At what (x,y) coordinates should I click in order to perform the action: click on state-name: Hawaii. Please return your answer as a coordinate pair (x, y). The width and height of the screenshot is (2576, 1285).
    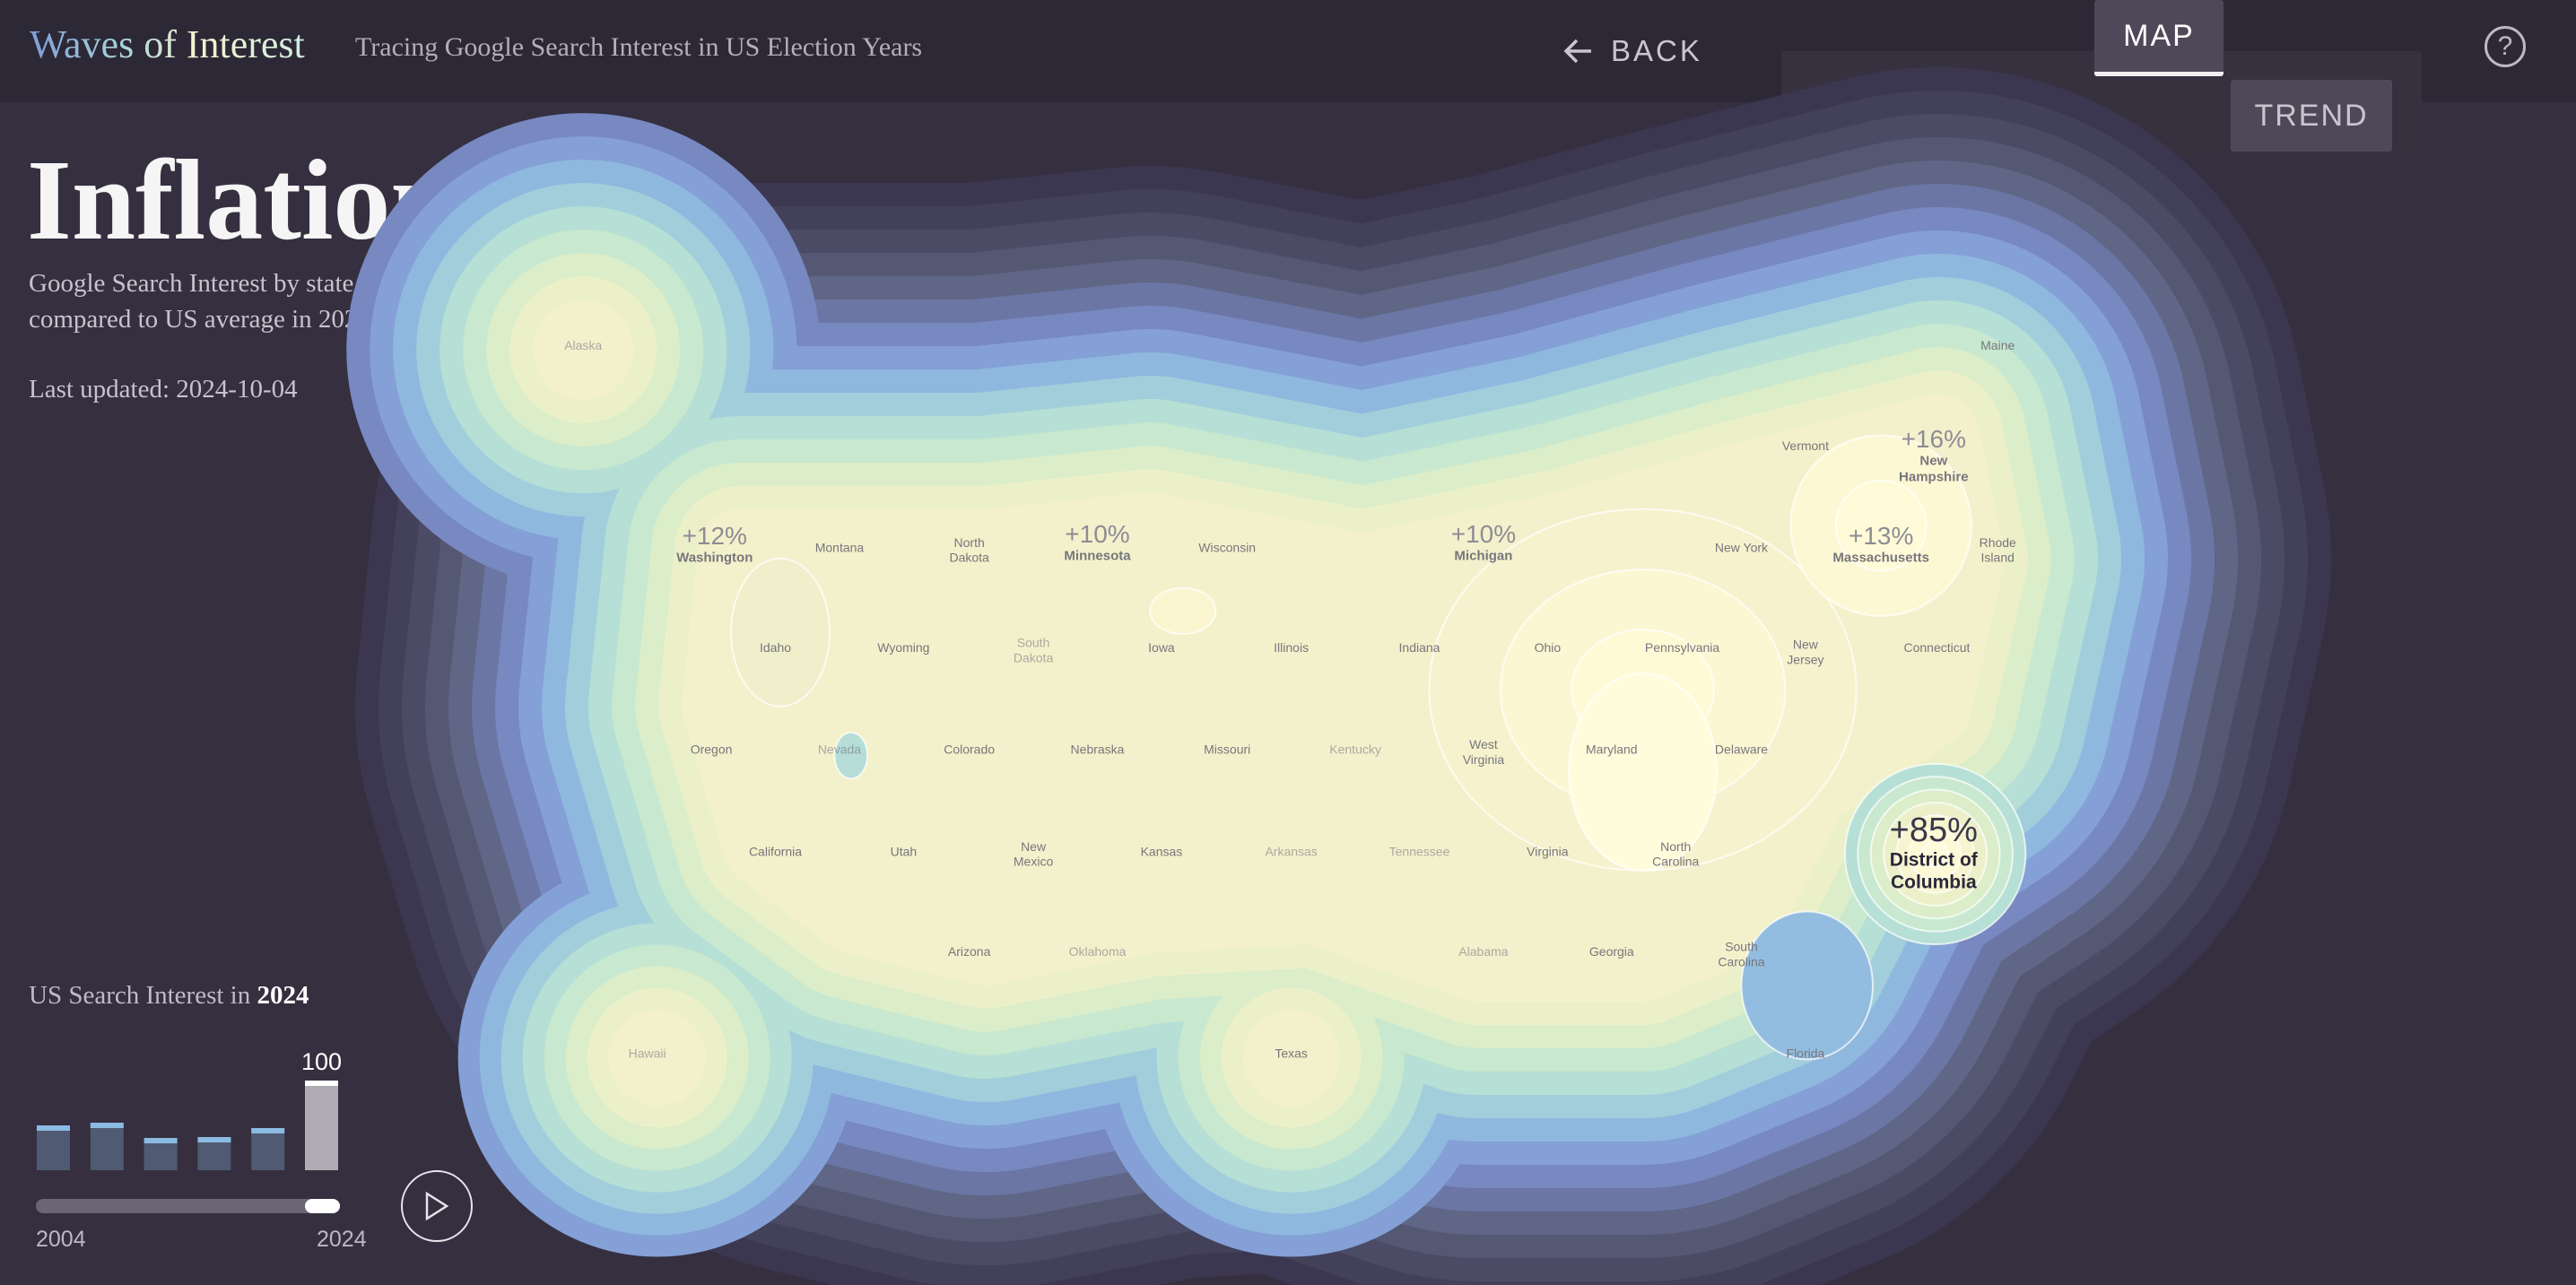
    Looking at the image, I should click on (647, 1053).